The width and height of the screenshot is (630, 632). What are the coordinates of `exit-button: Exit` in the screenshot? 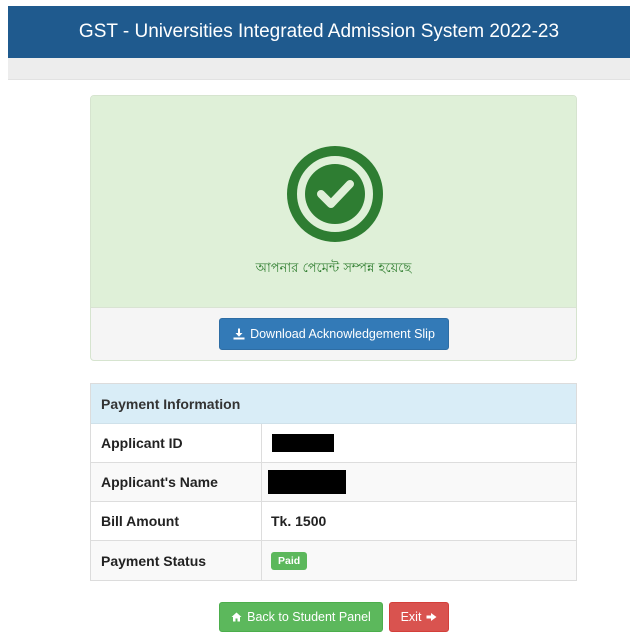 It's located at (419, 617).